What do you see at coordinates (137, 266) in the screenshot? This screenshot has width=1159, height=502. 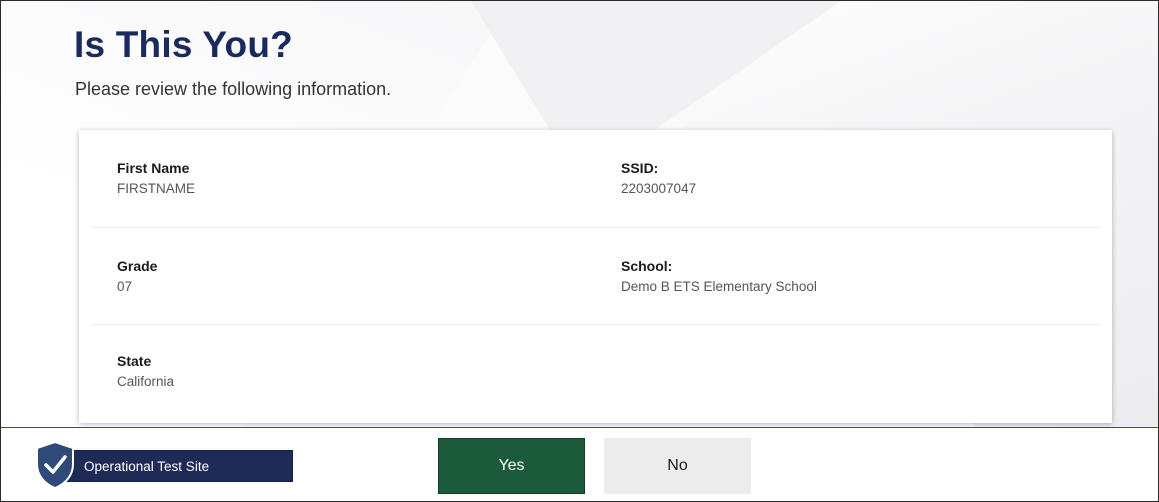 I see `grade-label: Grade` at bounding box center [137, 266].